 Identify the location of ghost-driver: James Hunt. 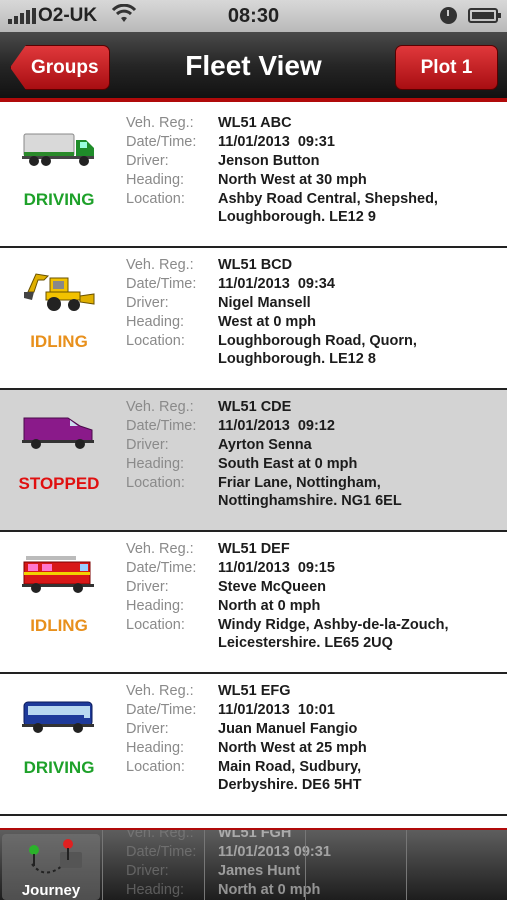
(259, 871).